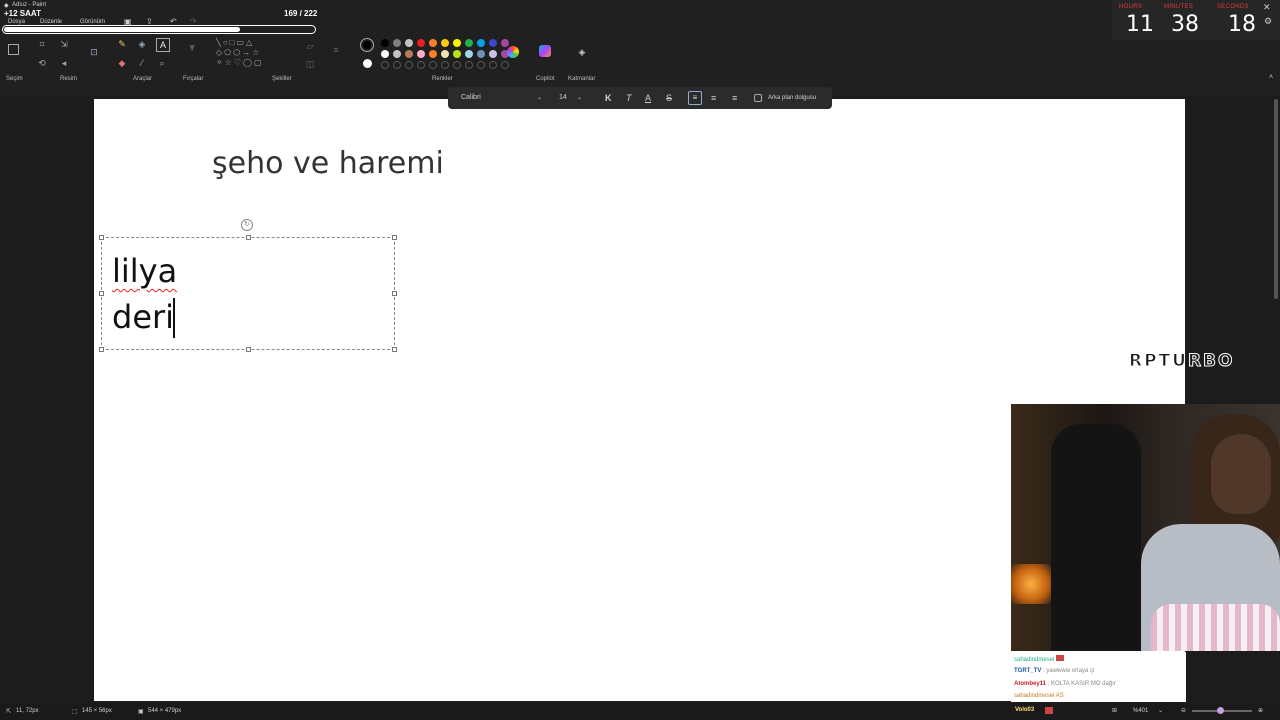 Image resolution: width=1280 pixels, height=720 pixels. What do you see at coordinates (1034, 696) in the screenshot?
I see `chat-username: sahadindmesei` at bounding box center [1034, 696].